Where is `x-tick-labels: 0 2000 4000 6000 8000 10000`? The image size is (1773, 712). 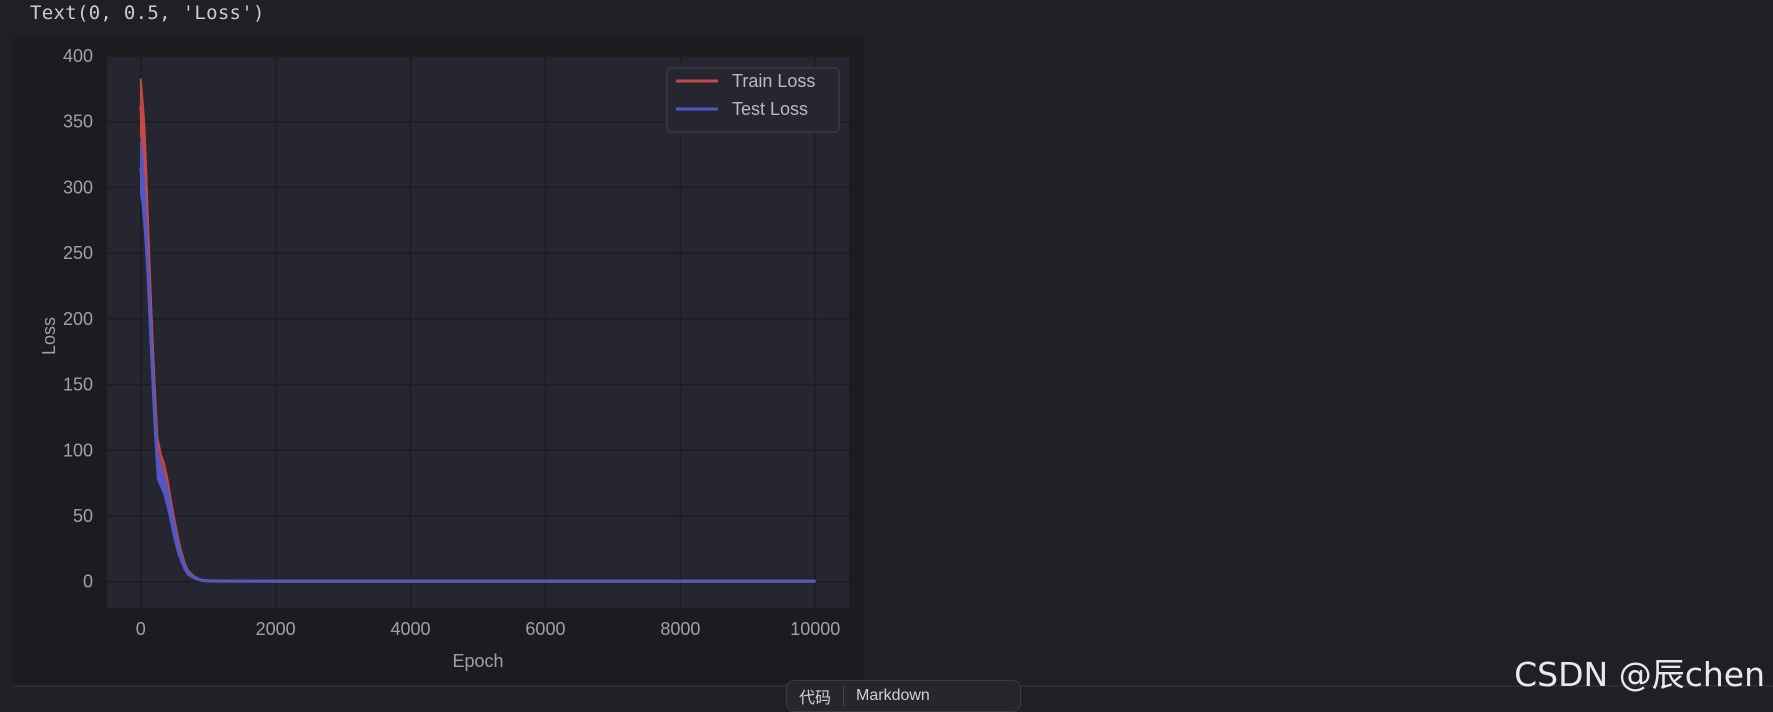
x-tick-labels: 0 2000 4000 6000 8000 10000 is located at coordinates (488, 629).